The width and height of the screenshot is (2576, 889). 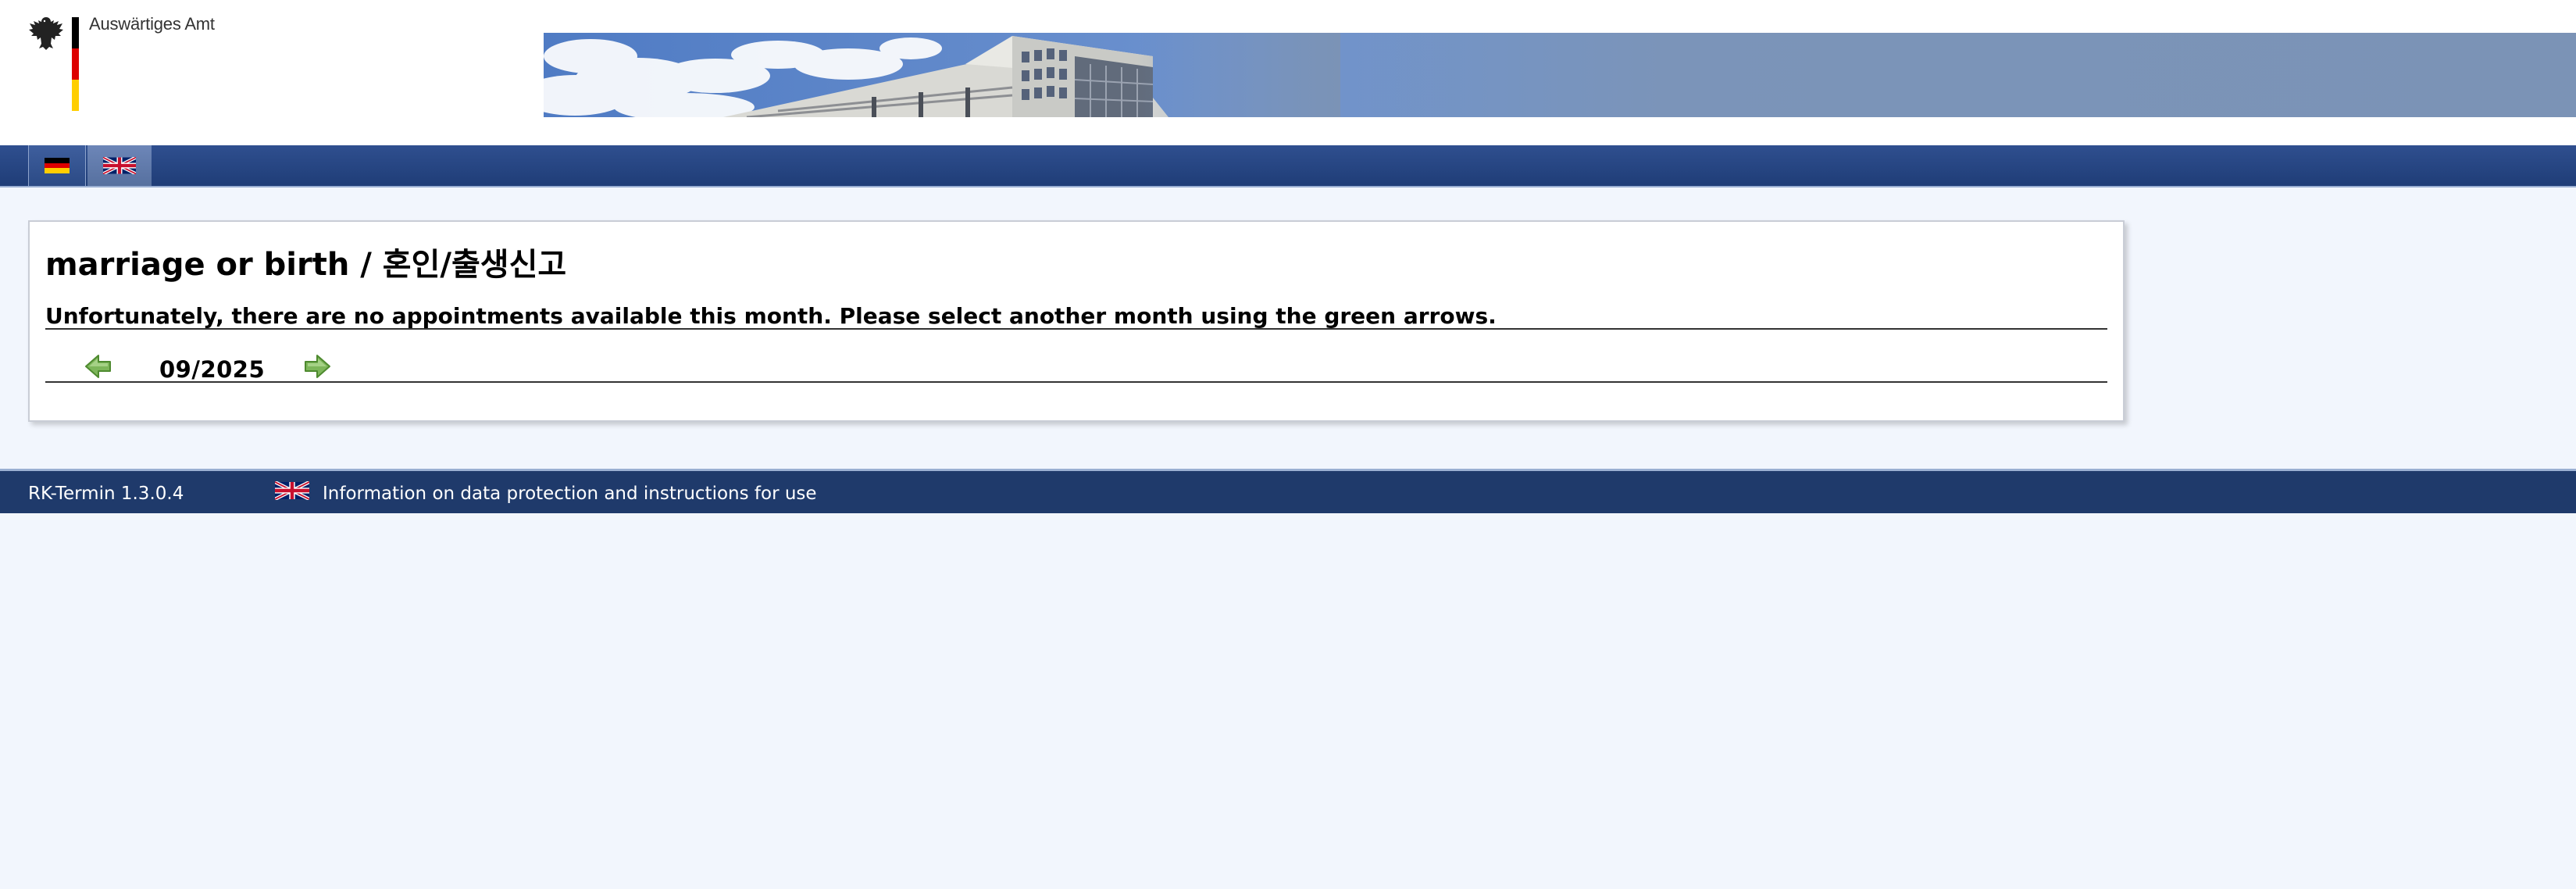 I want to click on german-flag-icon, so click(x=57, y=165).